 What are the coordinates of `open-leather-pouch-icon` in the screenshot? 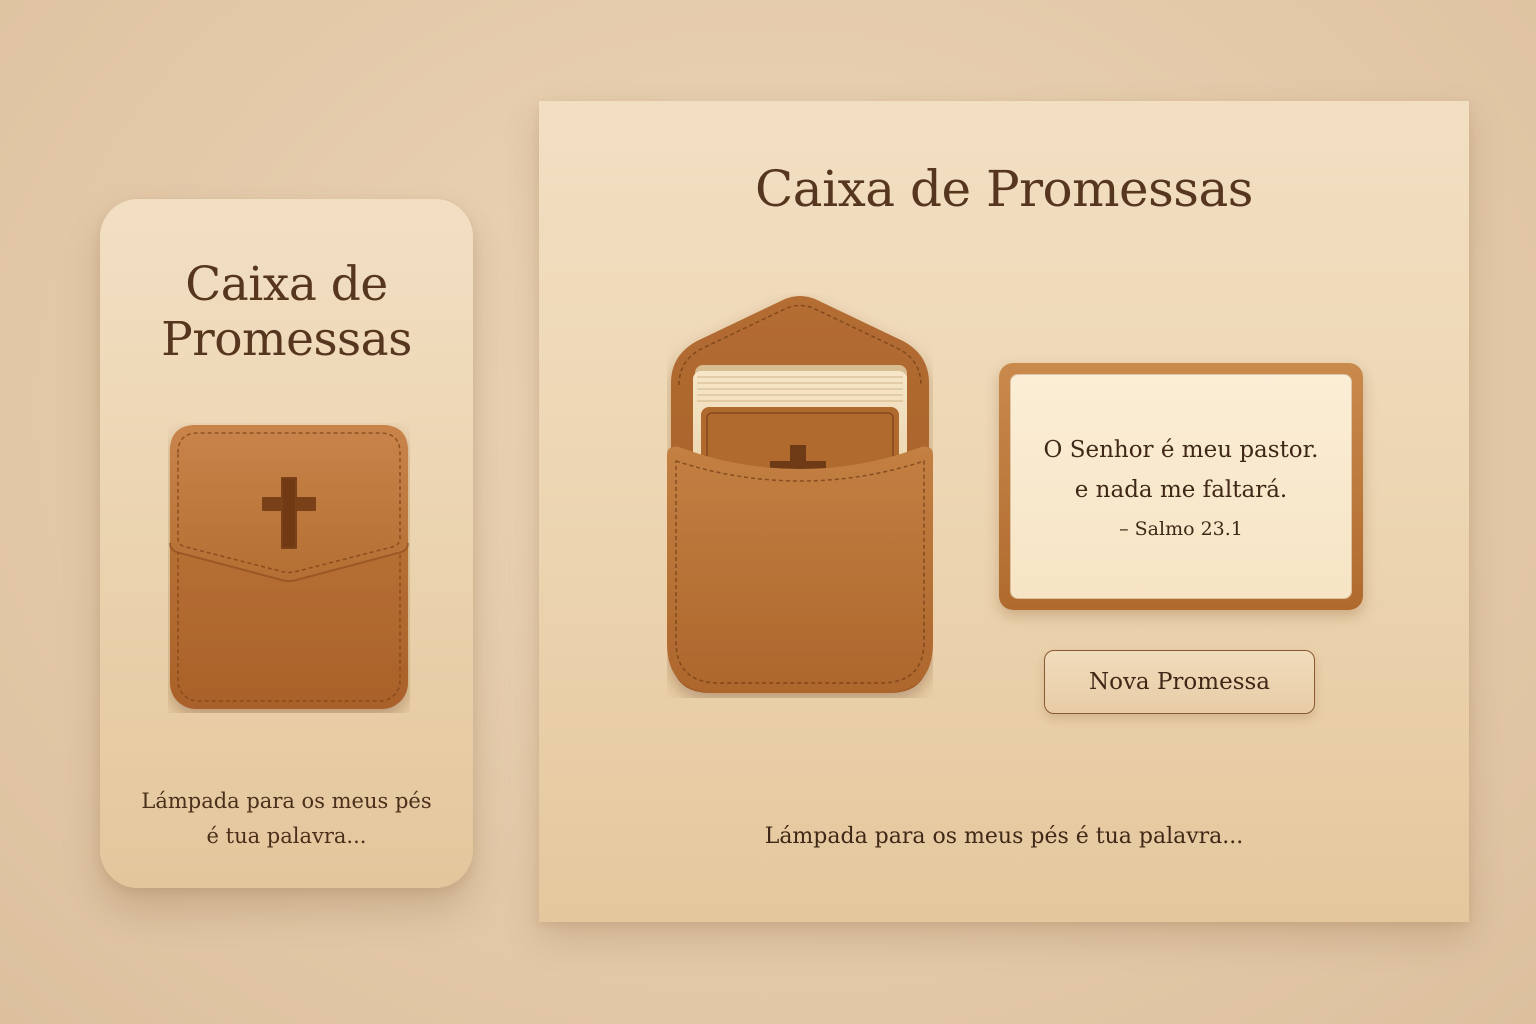 It's located at (800, 494).